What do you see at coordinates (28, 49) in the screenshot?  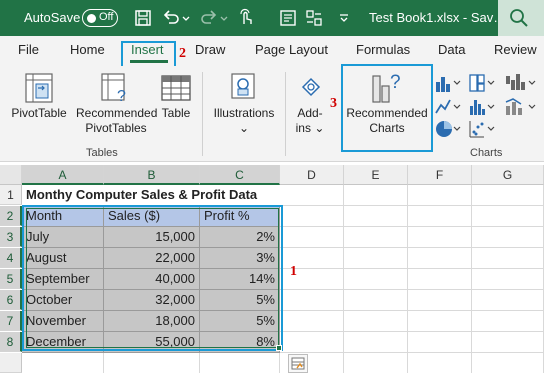 I see `tab-file: File` at bounding box center [28, 49].